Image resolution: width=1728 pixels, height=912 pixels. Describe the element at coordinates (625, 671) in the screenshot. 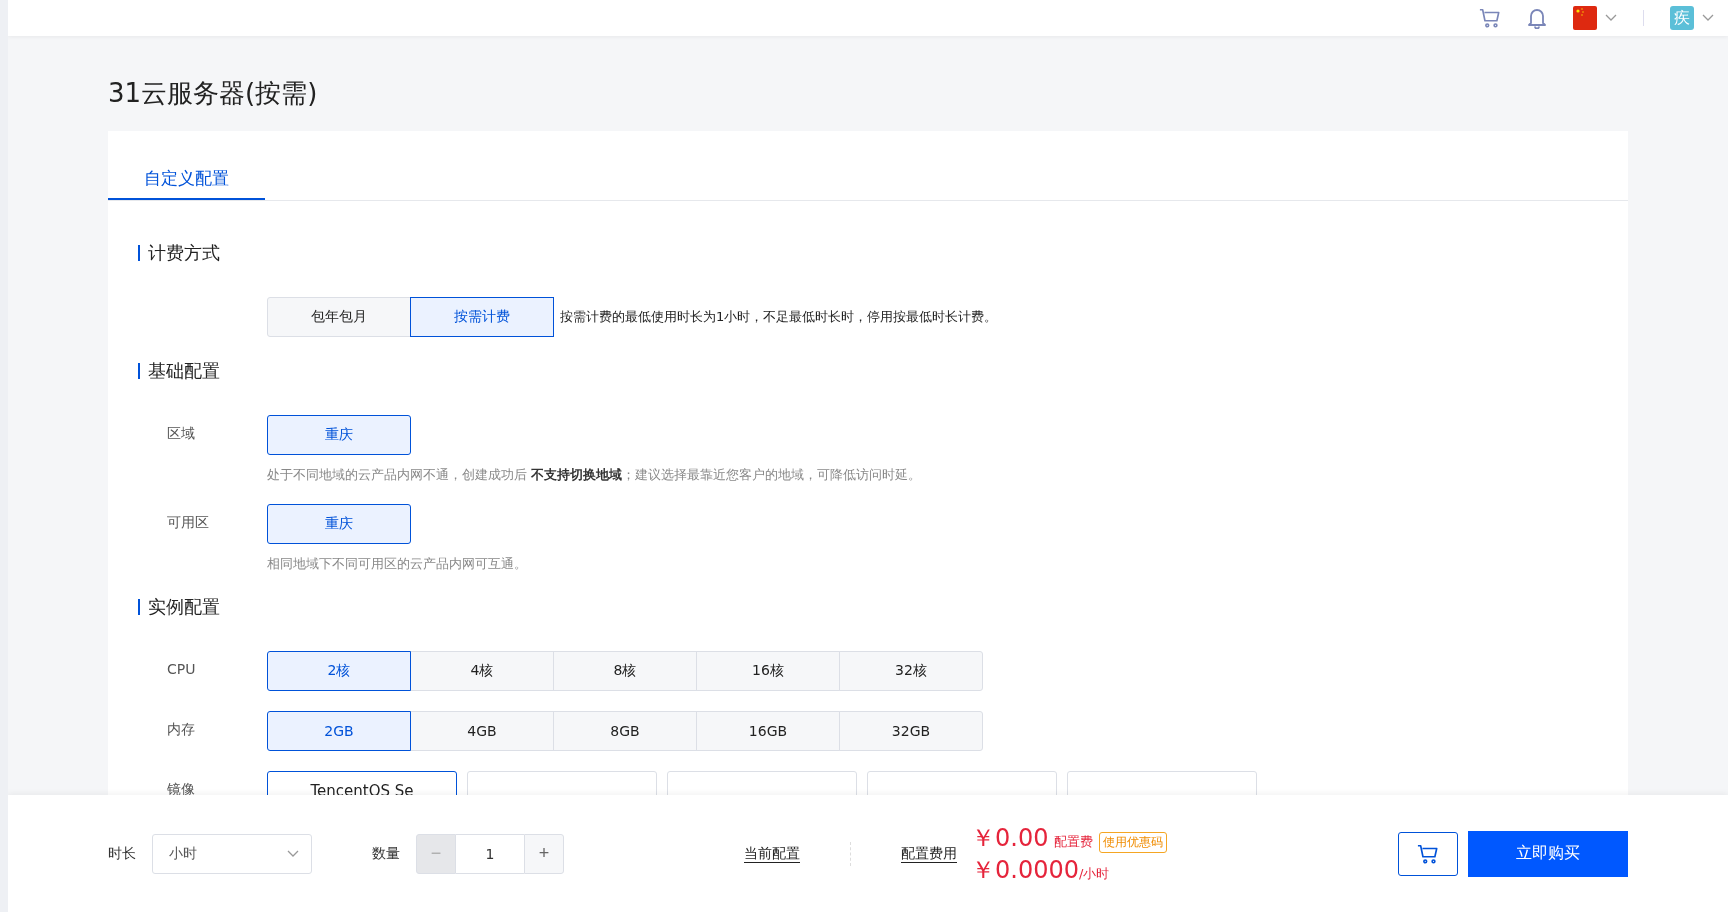

I see `option-button: 8核` at that location.